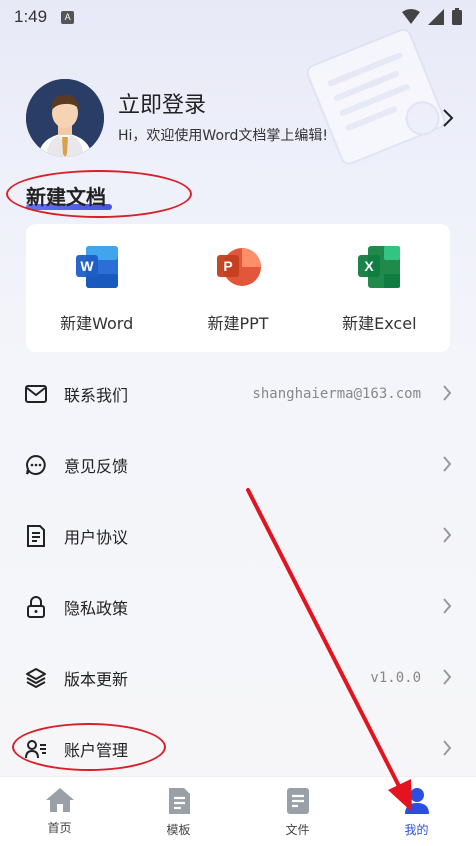  I want to click on tab-label: 我的, so click(416, 830).